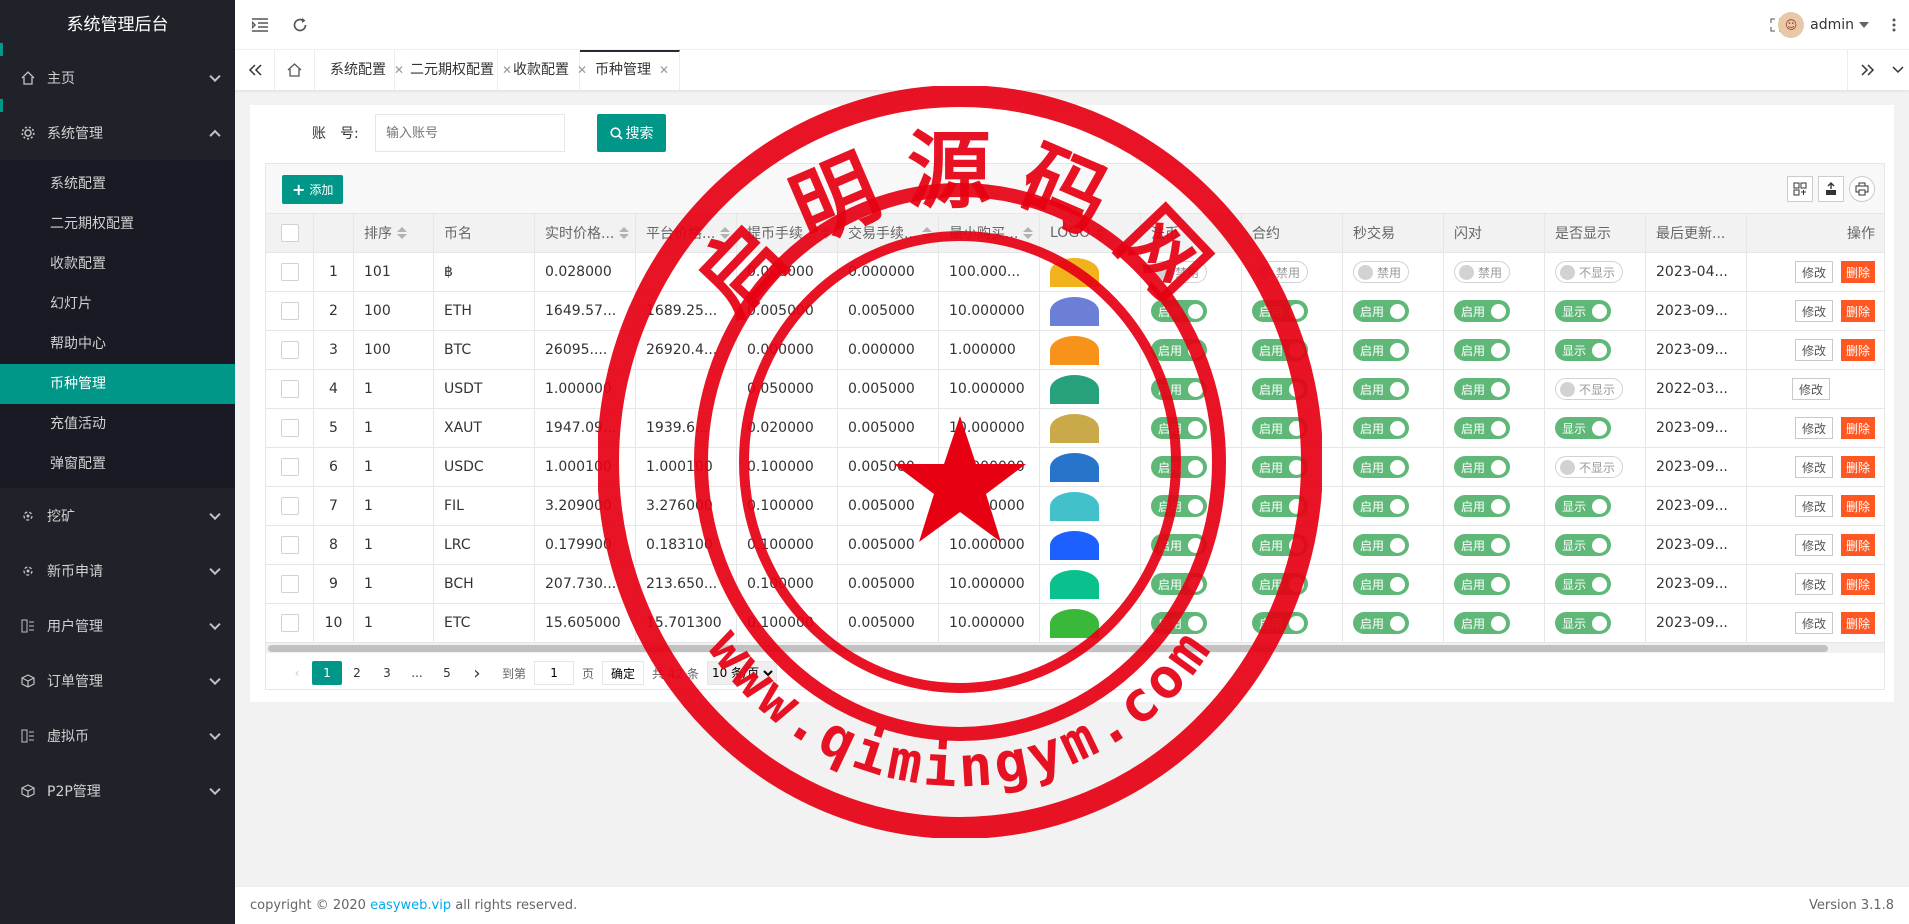 The image size is (1909, 924). I want to click on submenu-item: 币种管理, so click(117, 384).